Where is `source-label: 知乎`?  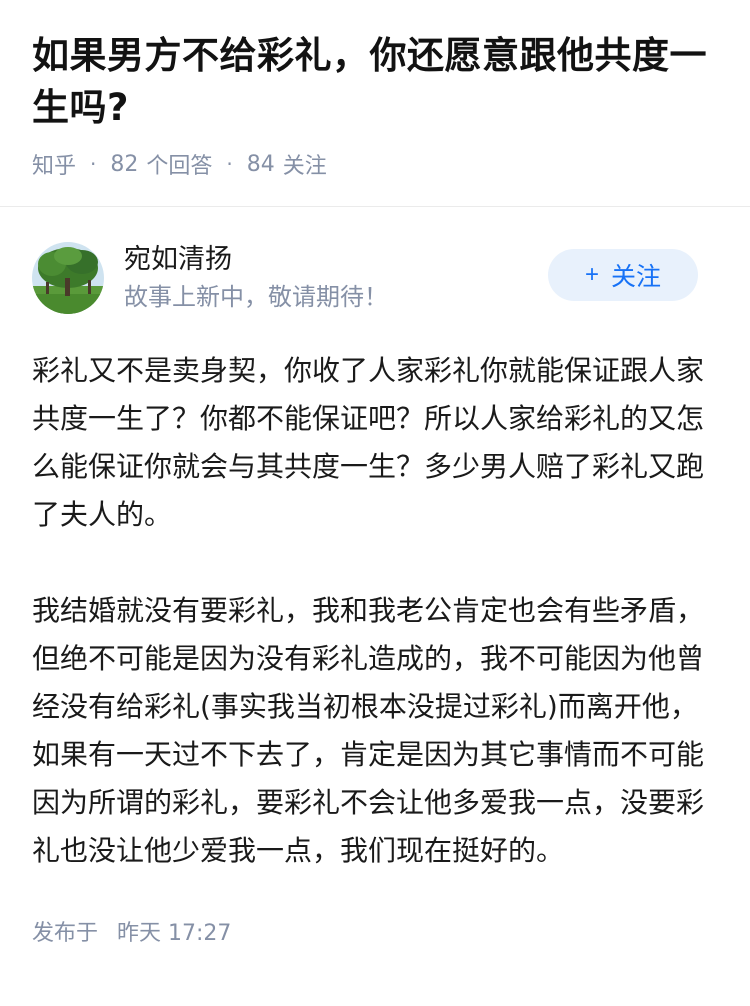 source-label: 知乎 is located at coordinates (54, 164).